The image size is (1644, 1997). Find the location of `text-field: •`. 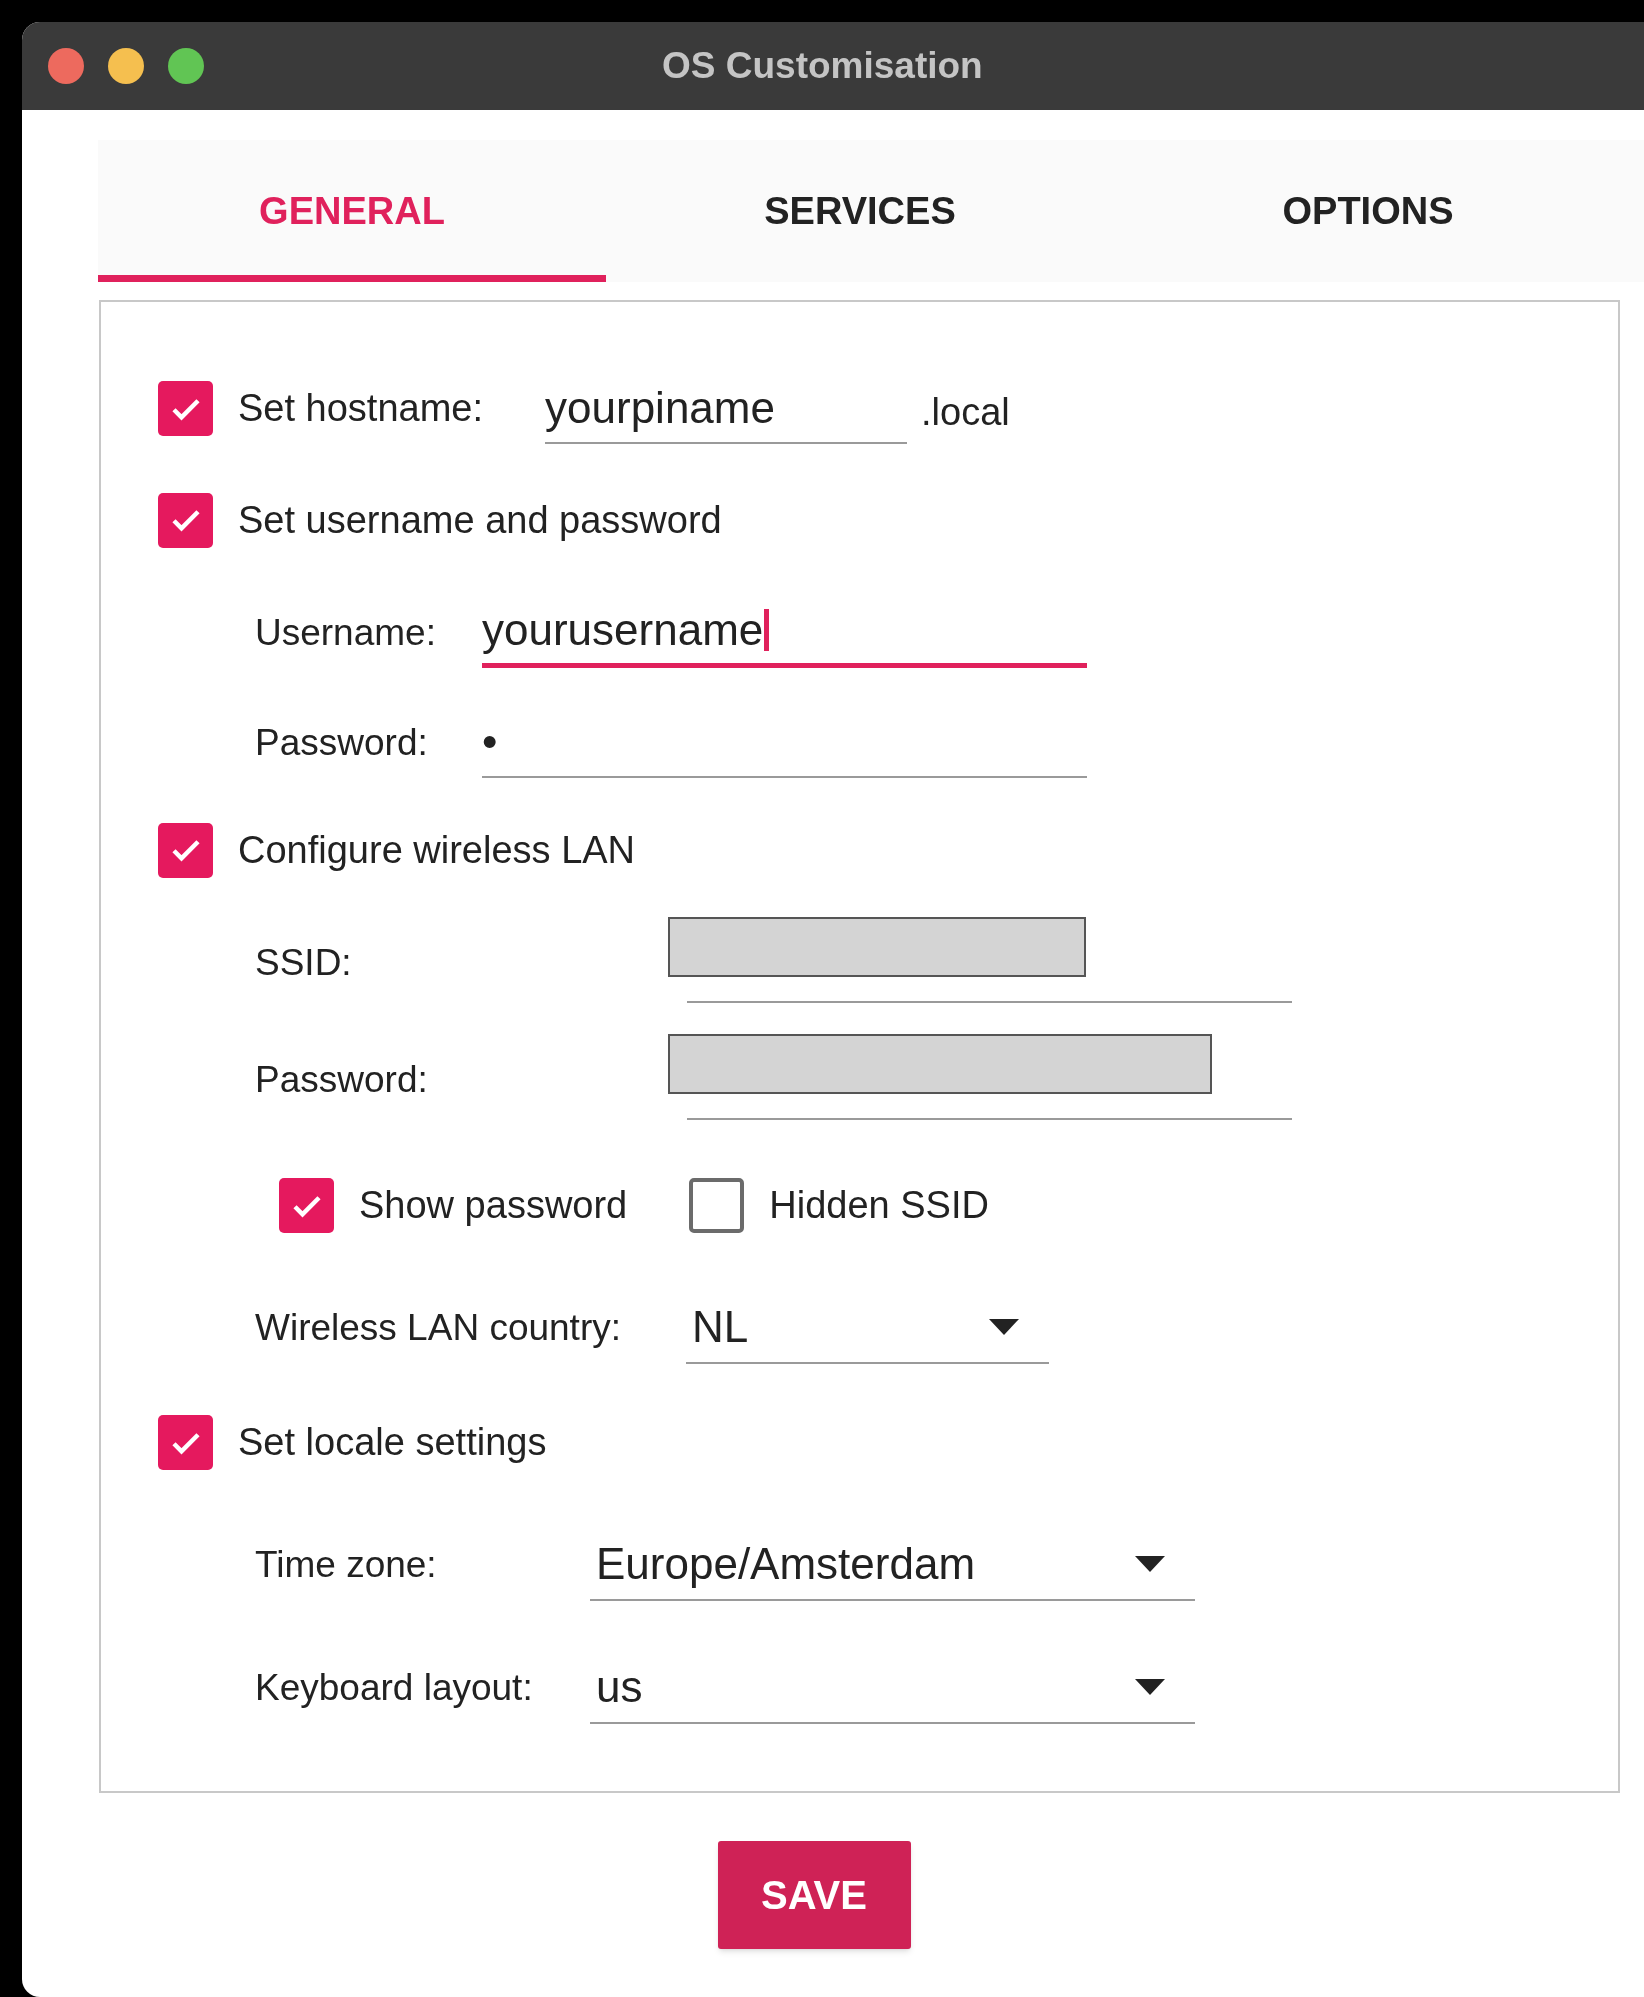

text-field: • is located at coordinates (784, 742).